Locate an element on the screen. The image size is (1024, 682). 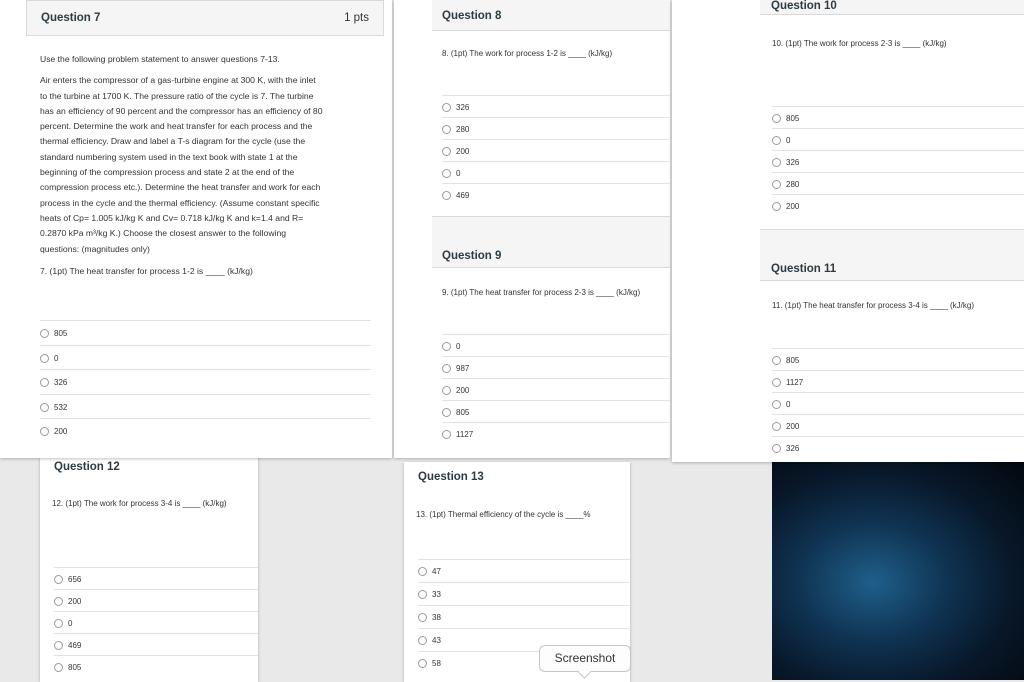
background-photo is located at coordinates (898, 571).